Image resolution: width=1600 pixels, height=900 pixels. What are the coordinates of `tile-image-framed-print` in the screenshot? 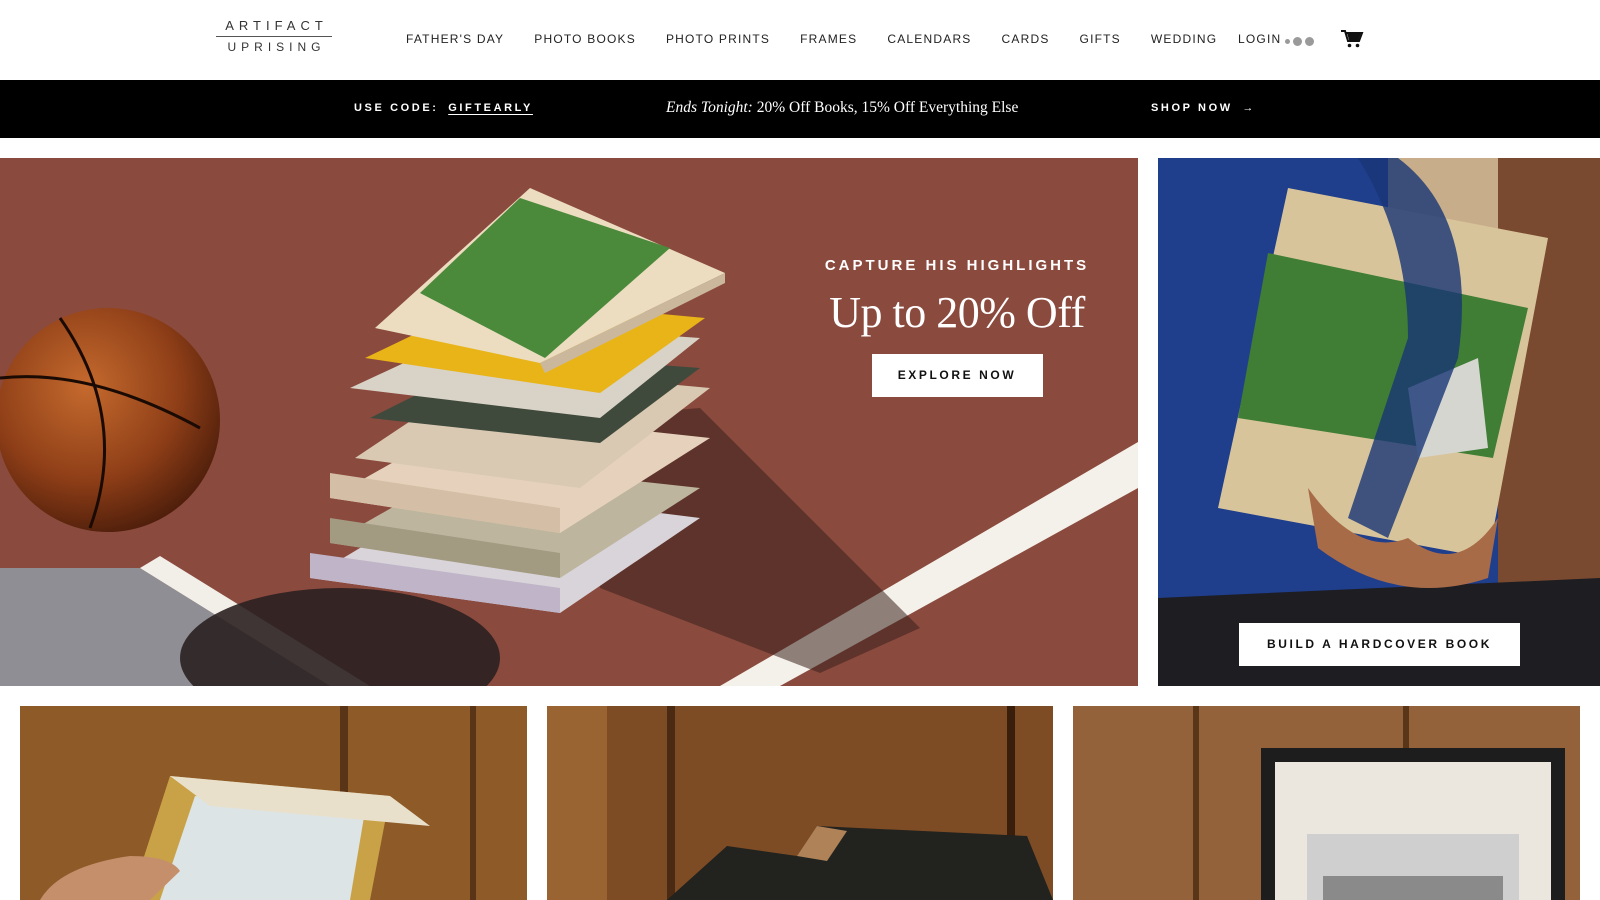 It's located at (273, 803).